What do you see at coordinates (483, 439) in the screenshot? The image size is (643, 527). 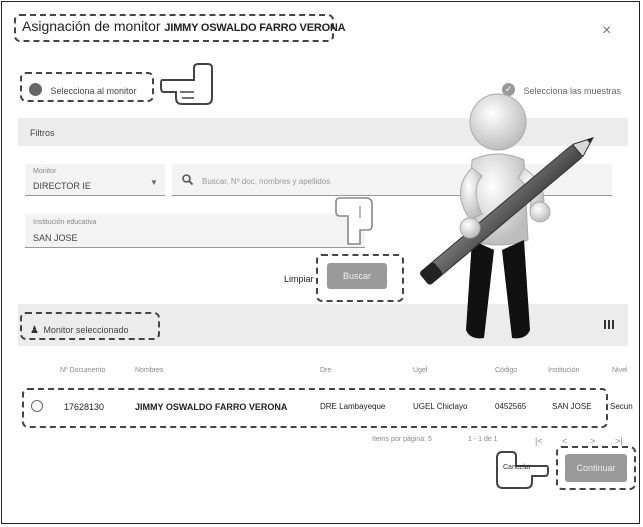 I see `page-range: 1 - 1 de 1` at bounding box center [483, 439].